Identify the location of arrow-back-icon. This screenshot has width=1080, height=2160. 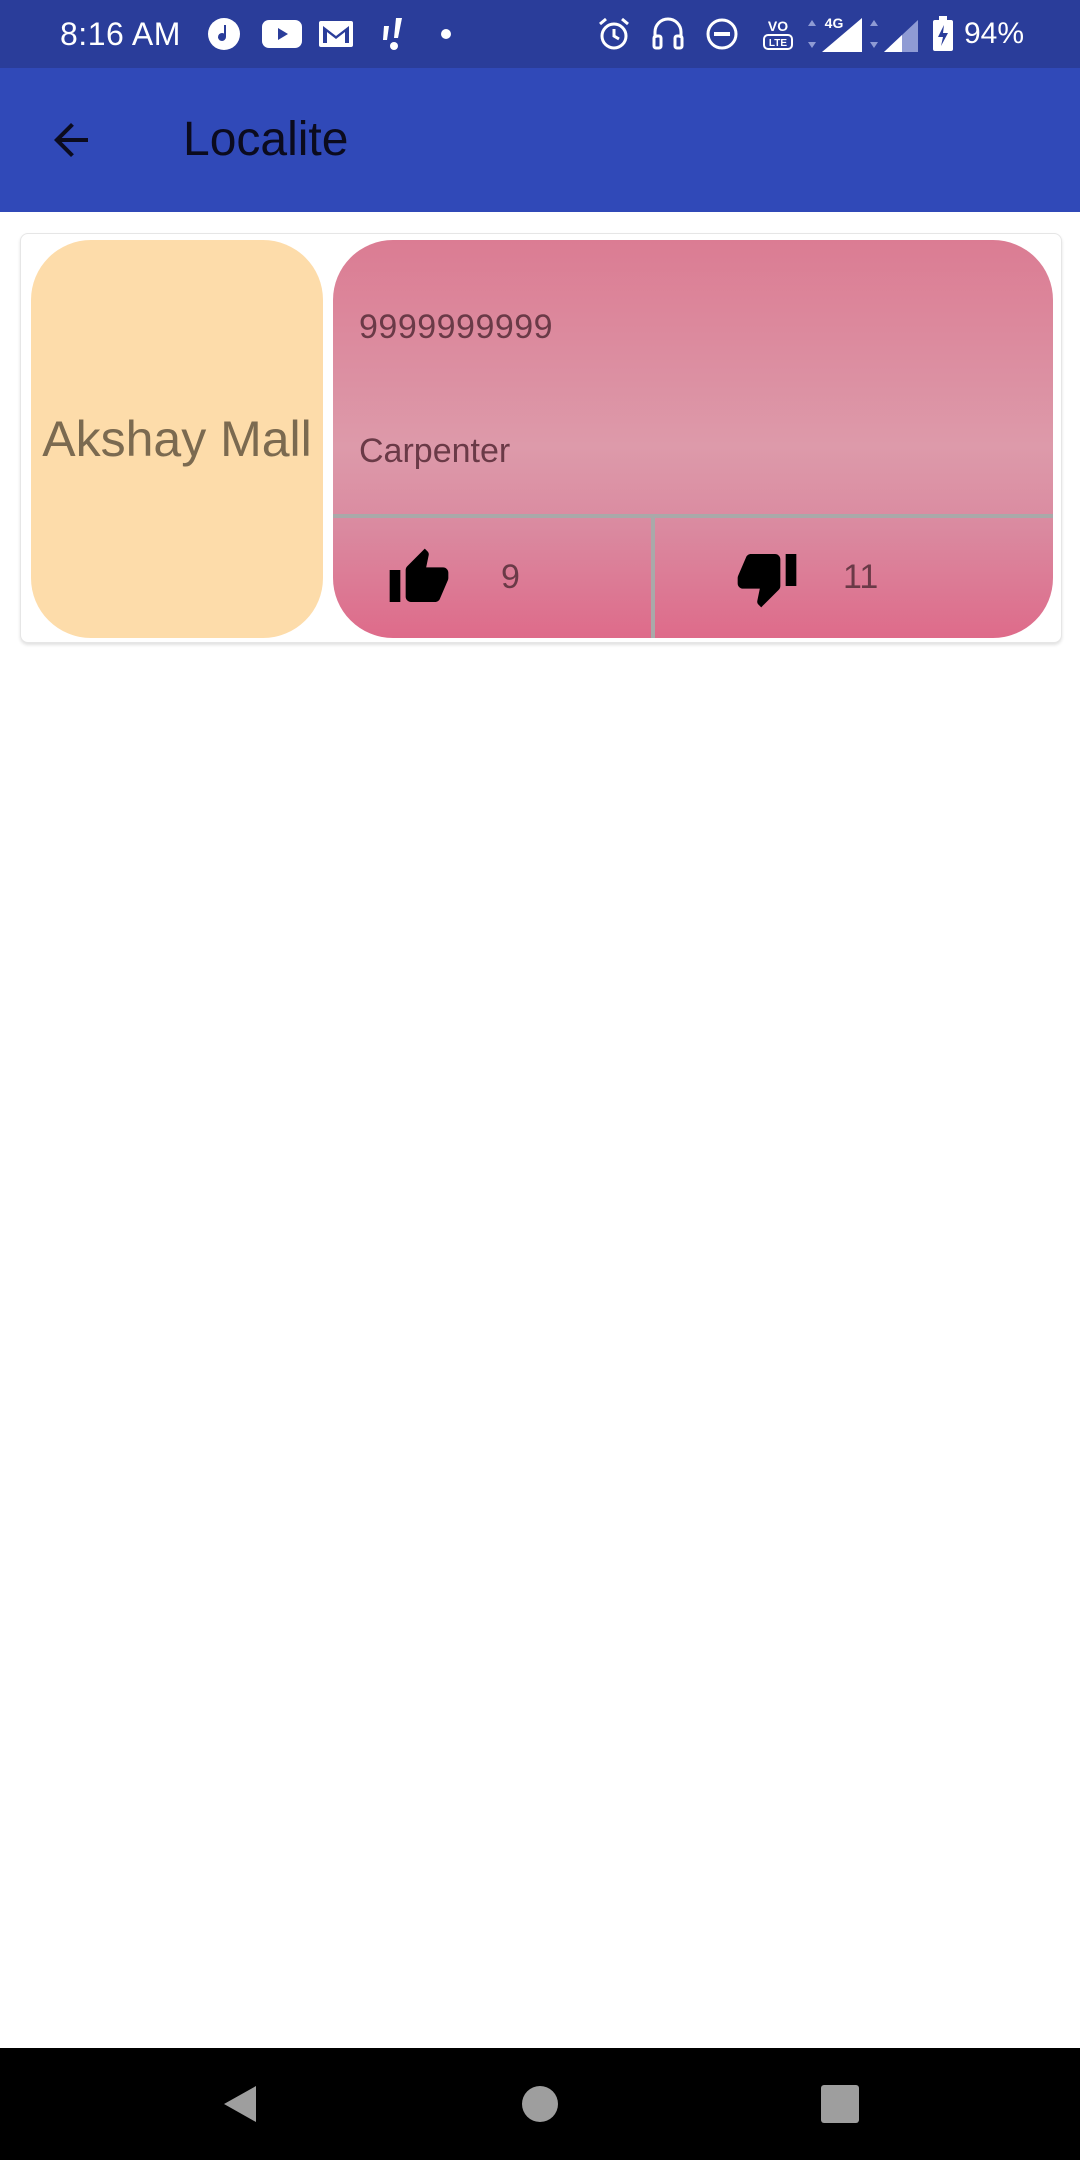
(71, 140).